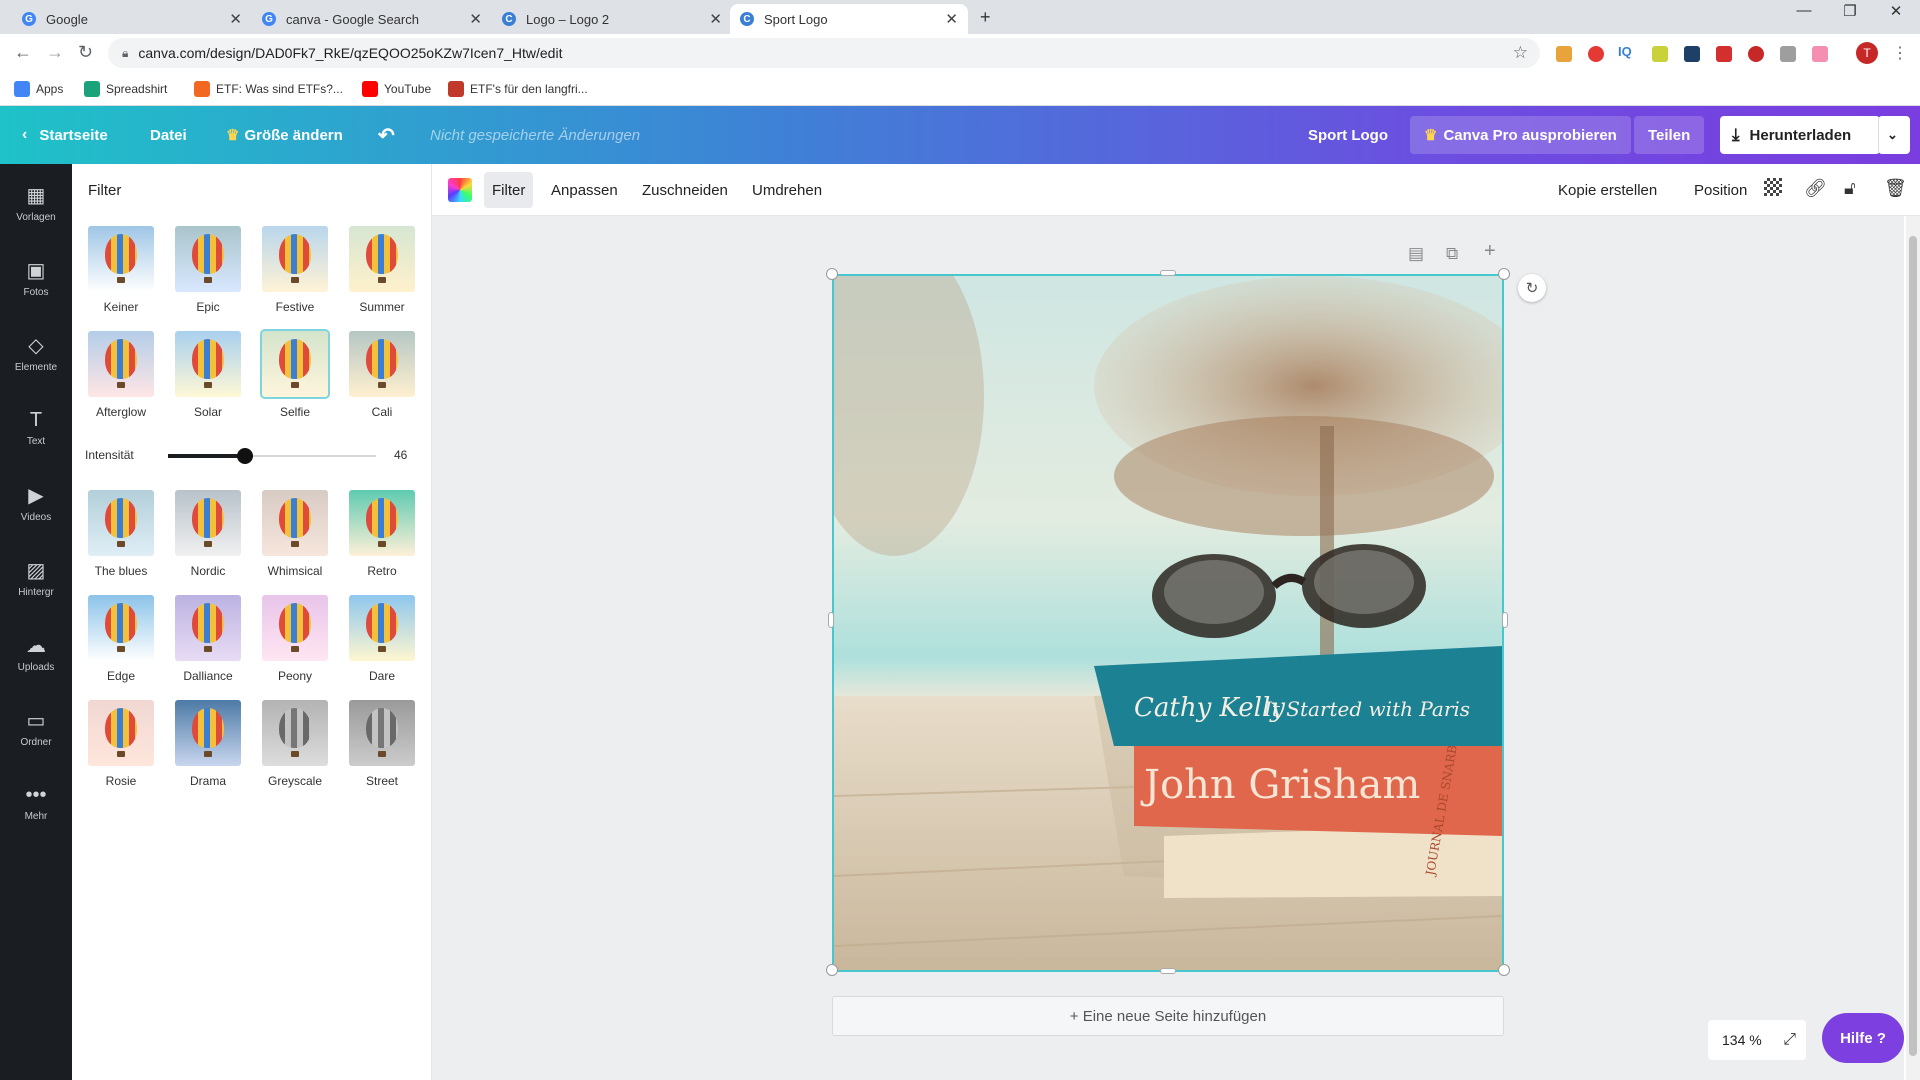  What do you see at coordinates (382, 270) in the screenshot?
I see `filter-option: Summer` at bounding box center [382, 270].